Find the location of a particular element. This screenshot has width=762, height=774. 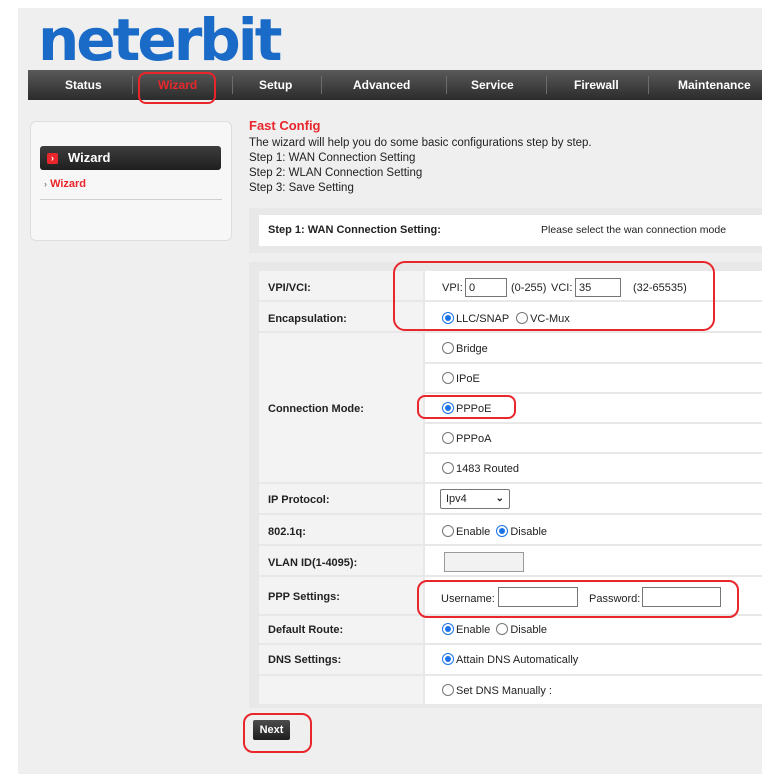

dot1q-label: 802.1q: is located at coordinates (287, 532).